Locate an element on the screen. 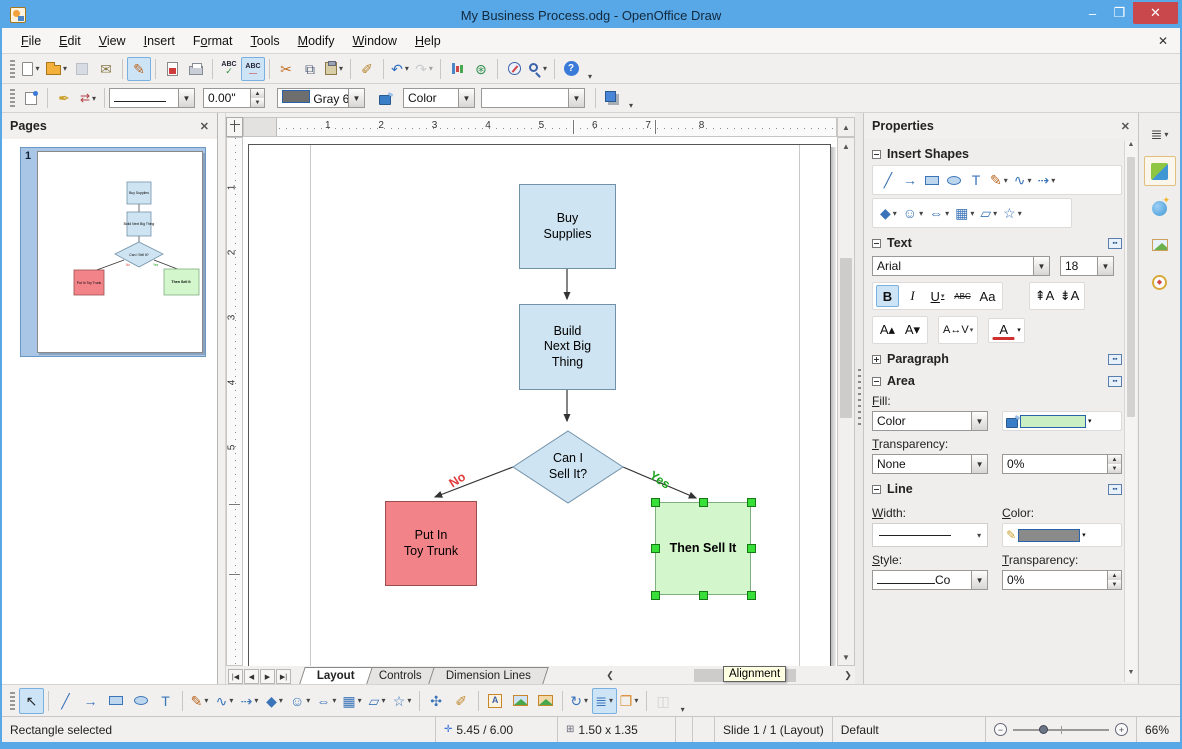 This screenshot has width=1182, height=749. section-paragraph: Paragraph is located at coordinates (997, 359).